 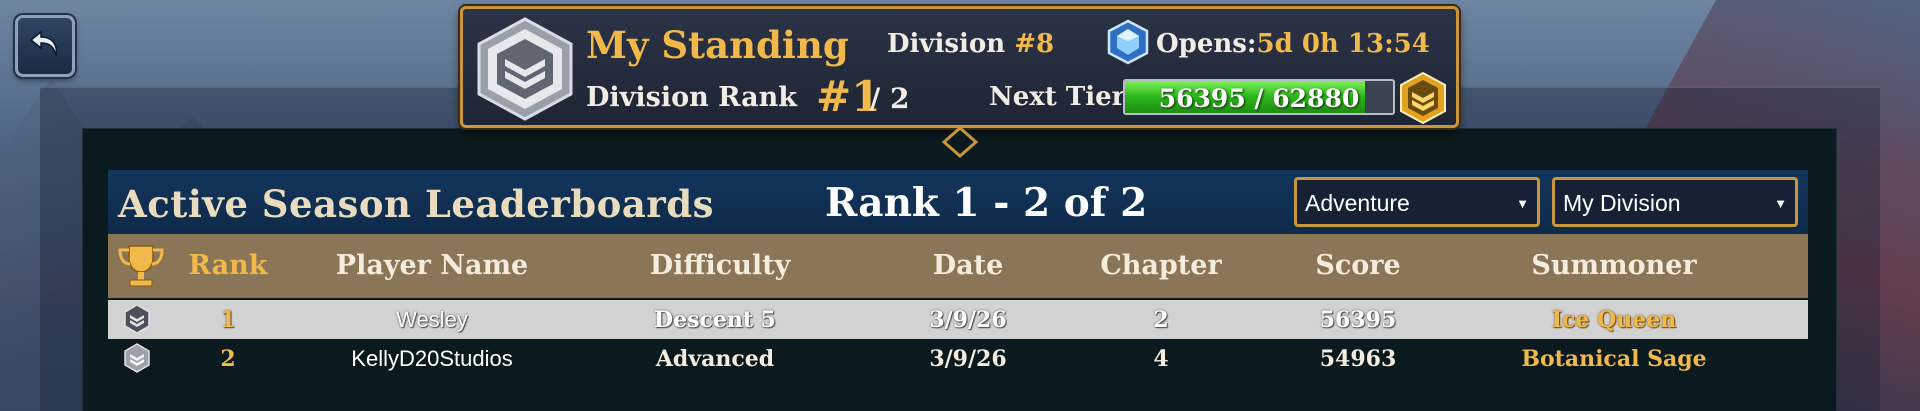 What do you see at coordinates (890, 98) in the screenshot?
I see `division-rank-total: / 2` at bounding box center [890, 98].